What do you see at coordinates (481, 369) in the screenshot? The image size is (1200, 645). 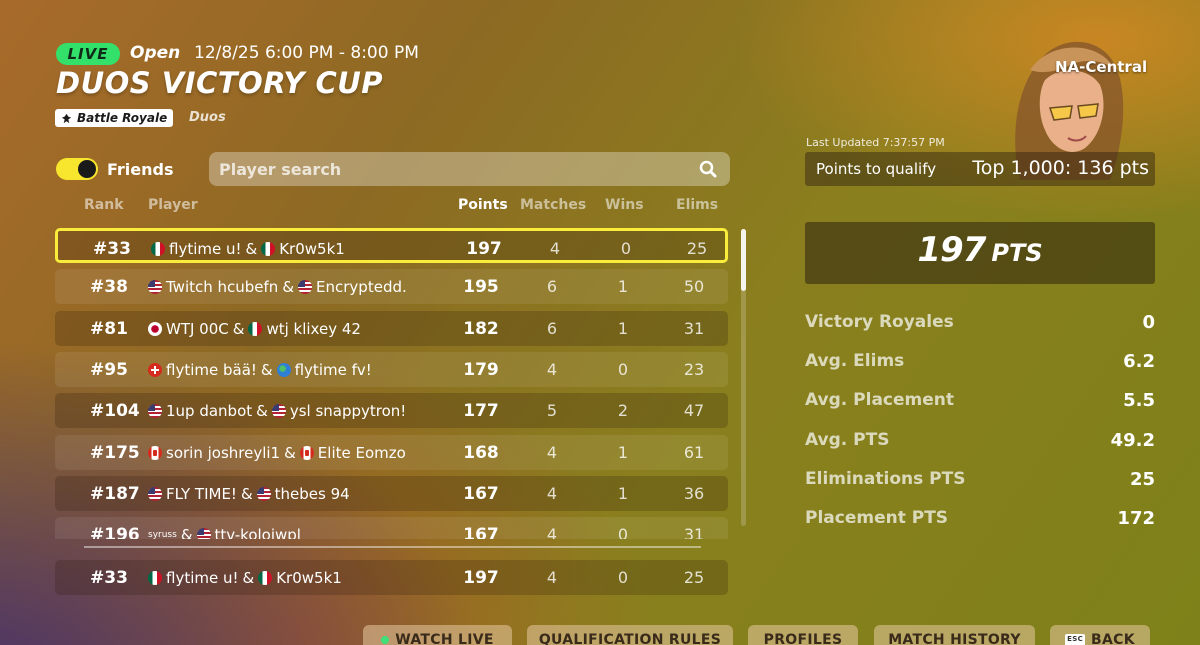 I see `points: 179` at bounding box center [481, 369].